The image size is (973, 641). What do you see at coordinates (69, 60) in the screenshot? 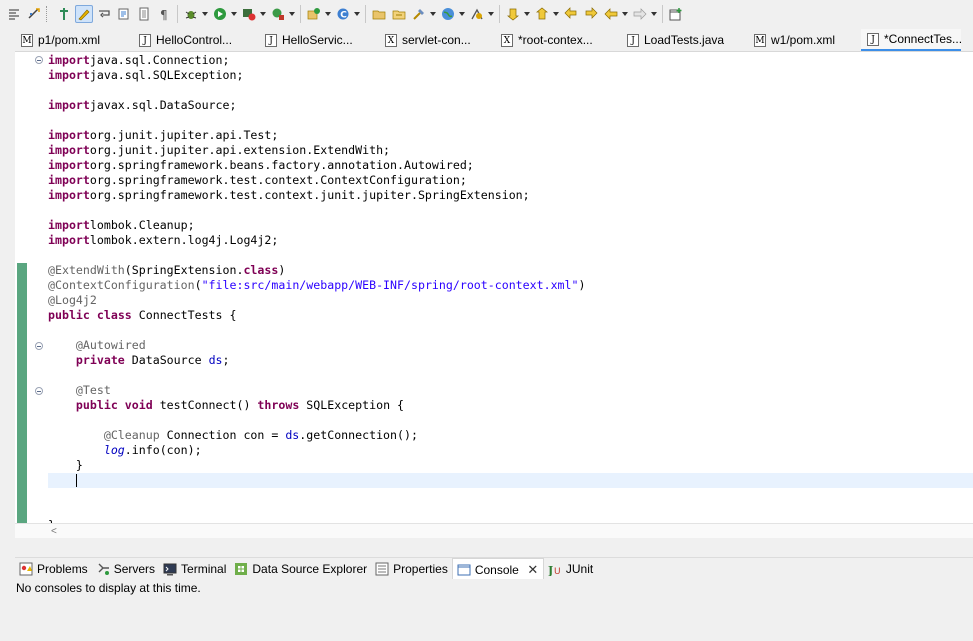
I see `keyword-token: import` at bounding box center [69, 60].